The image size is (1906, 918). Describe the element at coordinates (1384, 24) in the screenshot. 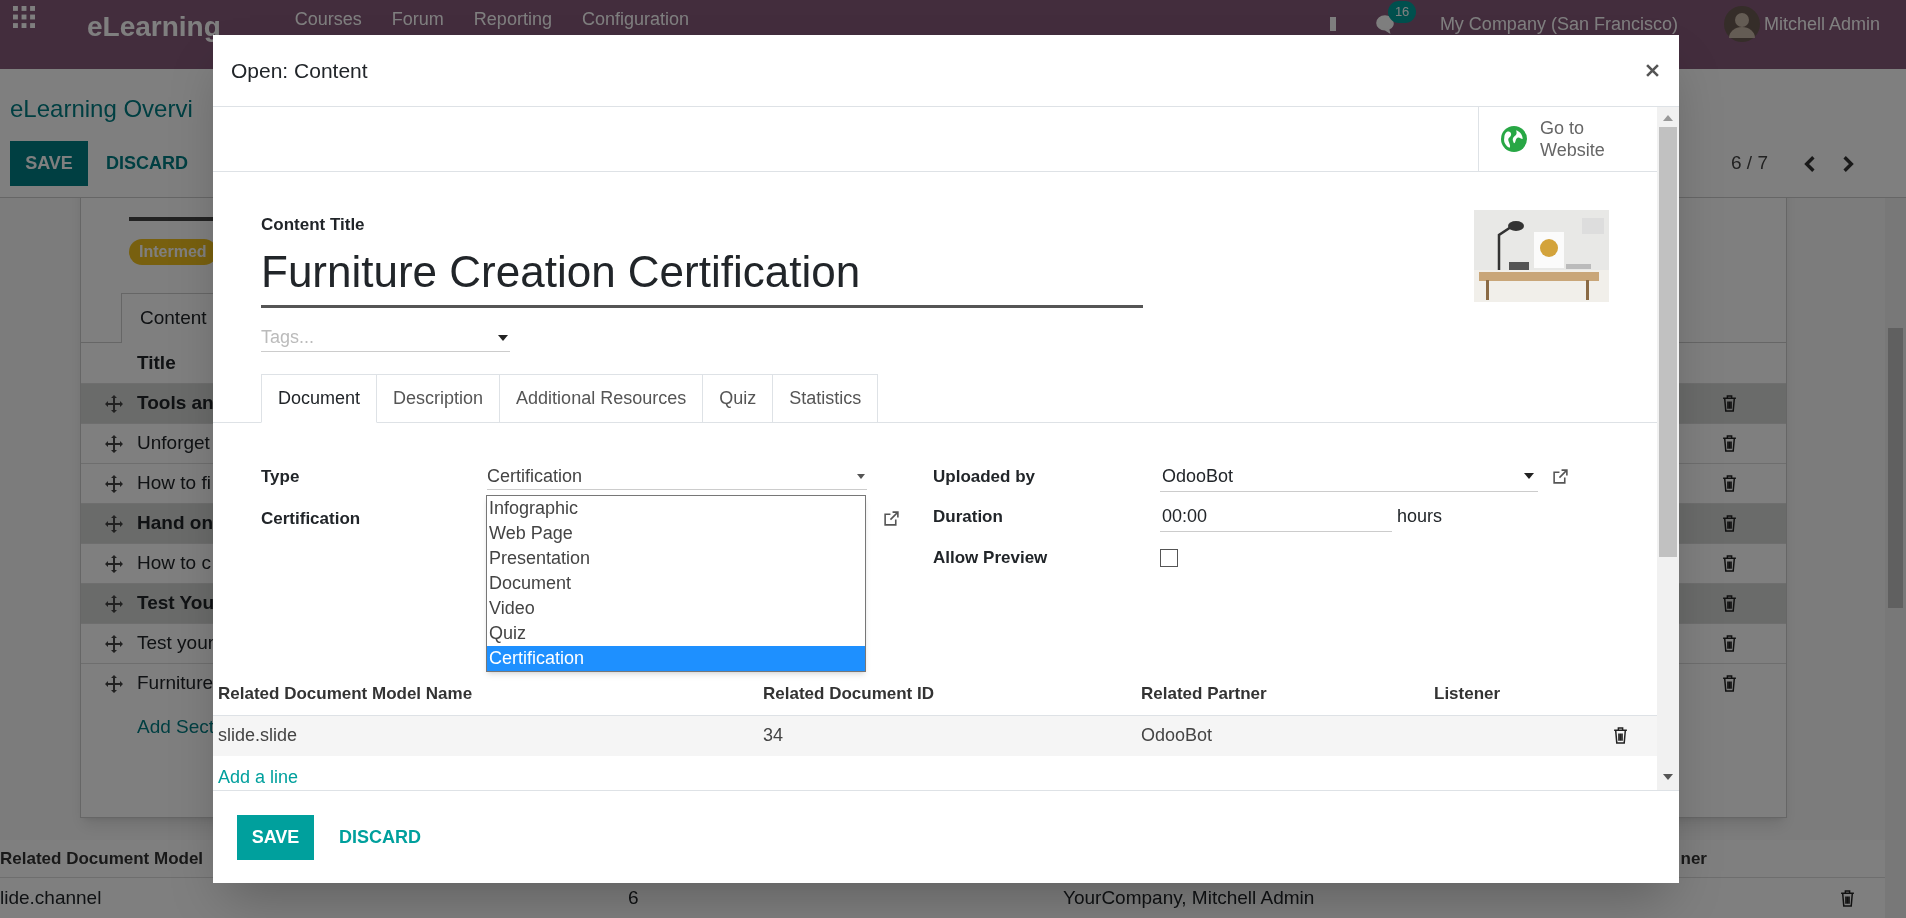

I see `chat-icon` at that location.